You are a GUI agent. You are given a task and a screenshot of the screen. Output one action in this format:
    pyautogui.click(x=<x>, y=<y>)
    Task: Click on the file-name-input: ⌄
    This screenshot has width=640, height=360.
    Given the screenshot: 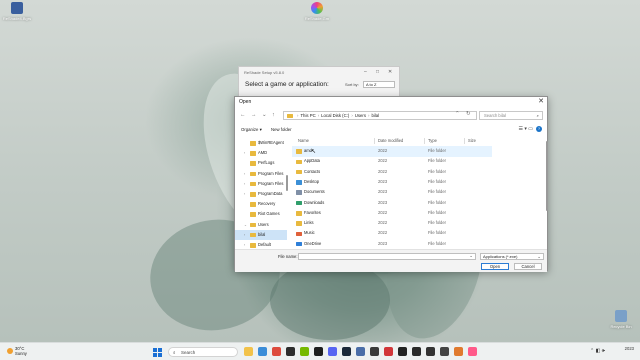 What is the action you would take?
    pyautogui.click(x=387, y=256)
    